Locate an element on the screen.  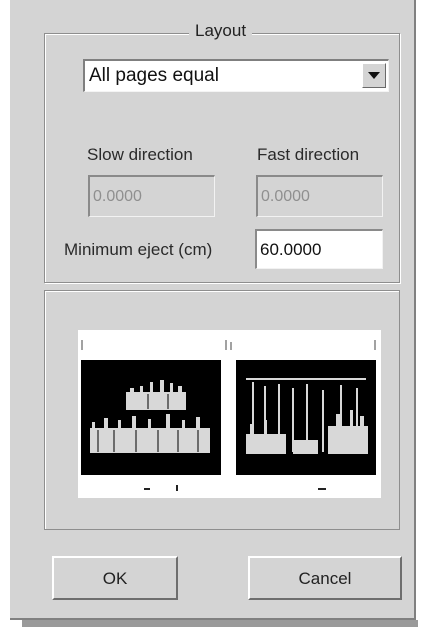
layout-group-title: Layout is located at coordinates (221, 31).